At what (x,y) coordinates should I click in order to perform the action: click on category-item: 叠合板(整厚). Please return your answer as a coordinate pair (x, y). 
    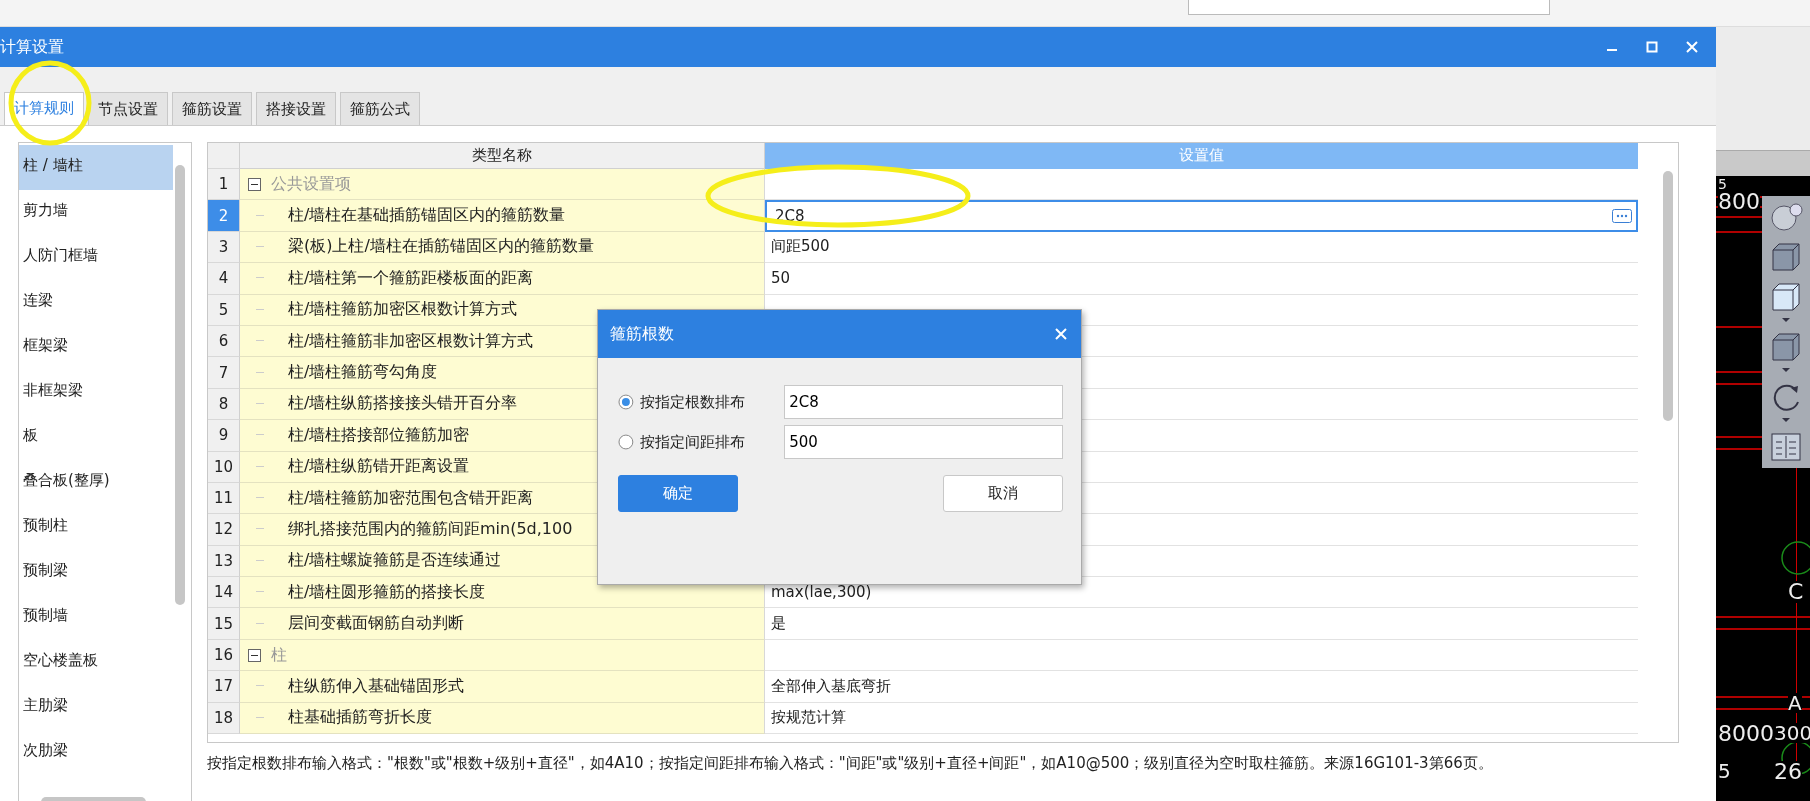
    Looking at the image, I should click on (96, 482).